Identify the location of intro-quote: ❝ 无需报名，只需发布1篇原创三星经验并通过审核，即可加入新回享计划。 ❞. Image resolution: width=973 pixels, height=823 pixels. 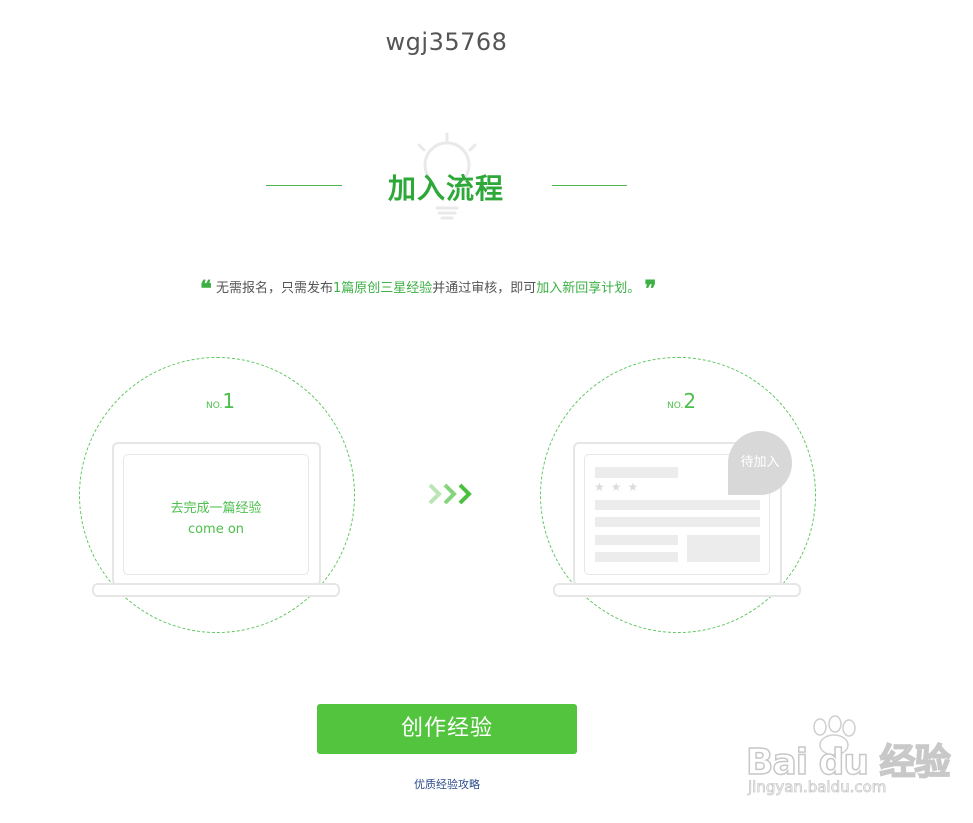
(428, 289).